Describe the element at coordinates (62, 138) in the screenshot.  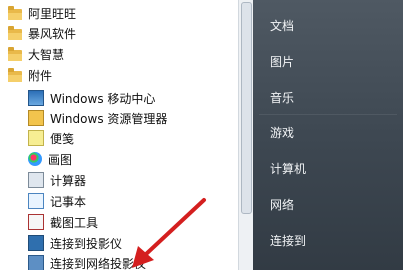
I see `menu-item-label: 便笺` at that location.